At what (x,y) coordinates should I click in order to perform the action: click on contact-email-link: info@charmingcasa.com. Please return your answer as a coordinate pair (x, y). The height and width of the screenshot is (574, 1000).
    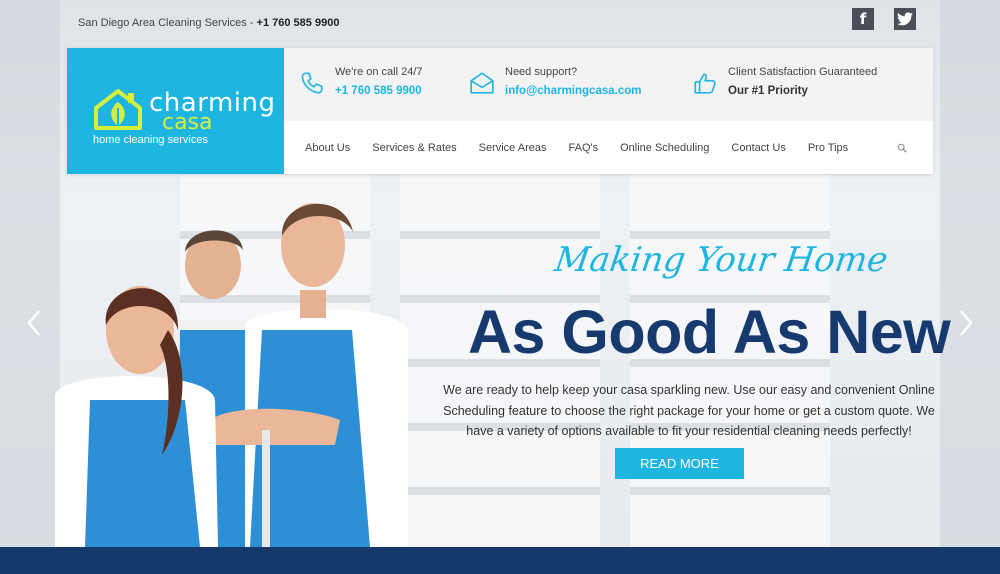
    Looking at the image, I should click on (573, 91).